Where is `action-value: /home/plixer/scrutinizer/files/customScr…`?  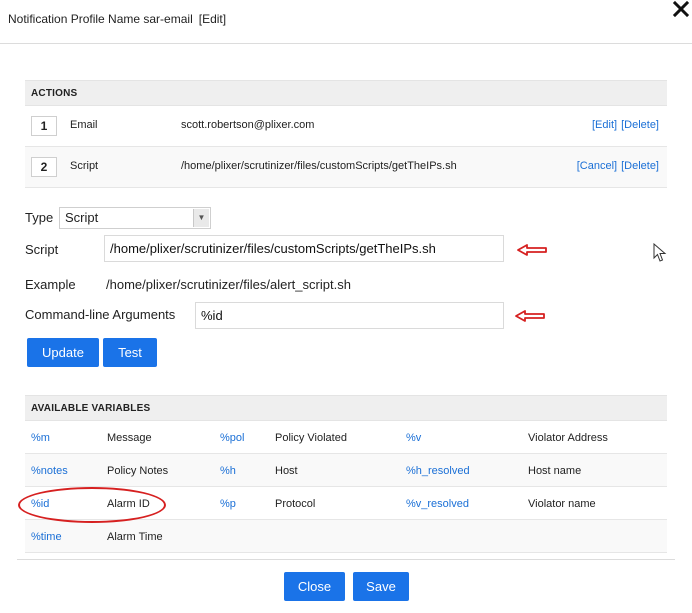
action-value: /home/plixer/scrutinizer/files/customScr… is located at coordinates (319, 166).